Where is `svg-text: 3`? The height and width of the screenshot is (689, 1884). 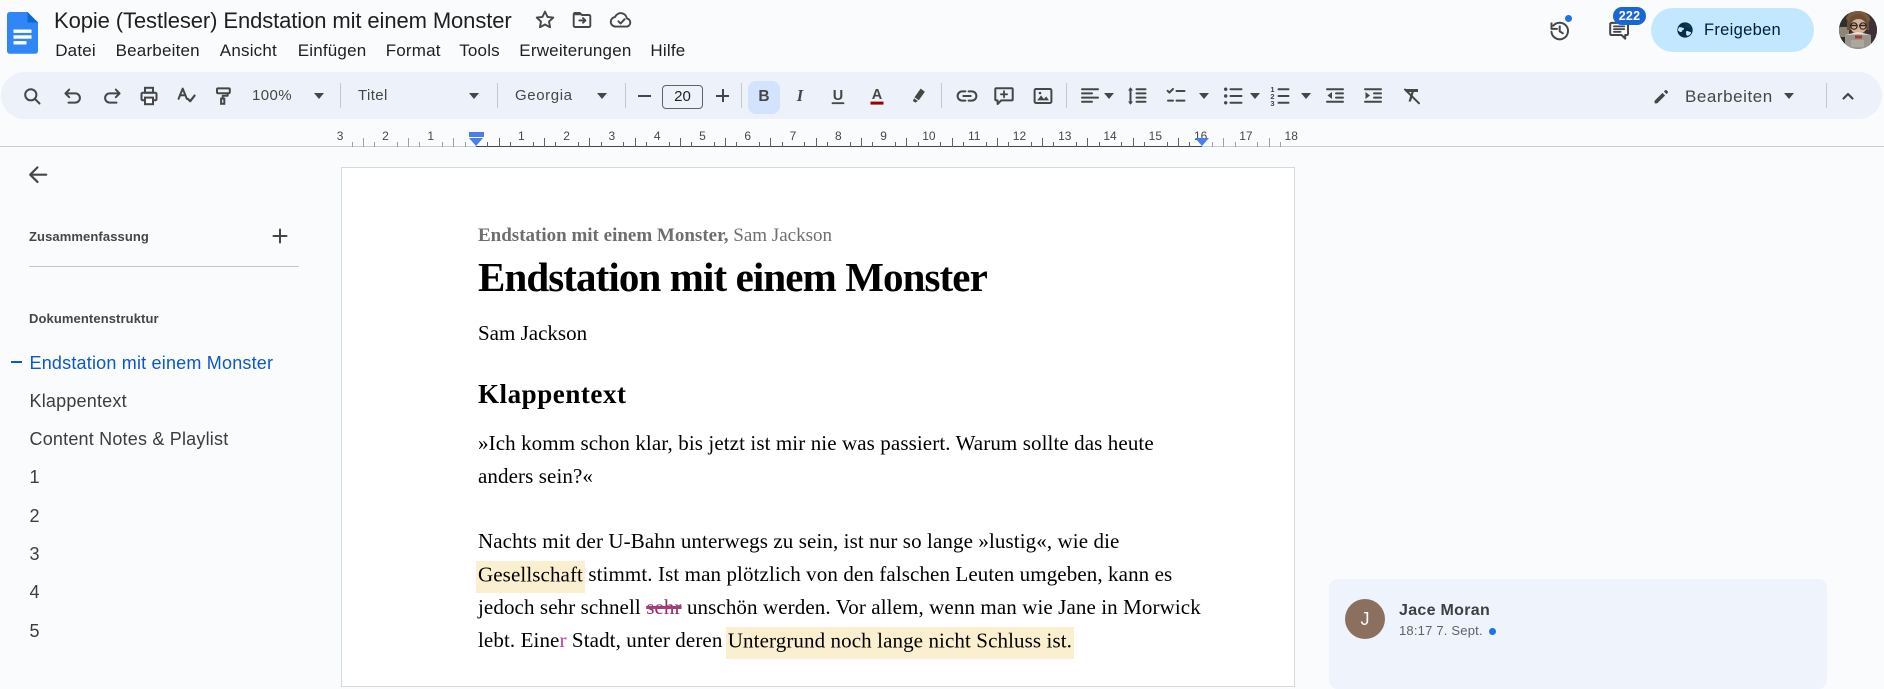 svg-text: 3 is located at coordinates (1272, 103).